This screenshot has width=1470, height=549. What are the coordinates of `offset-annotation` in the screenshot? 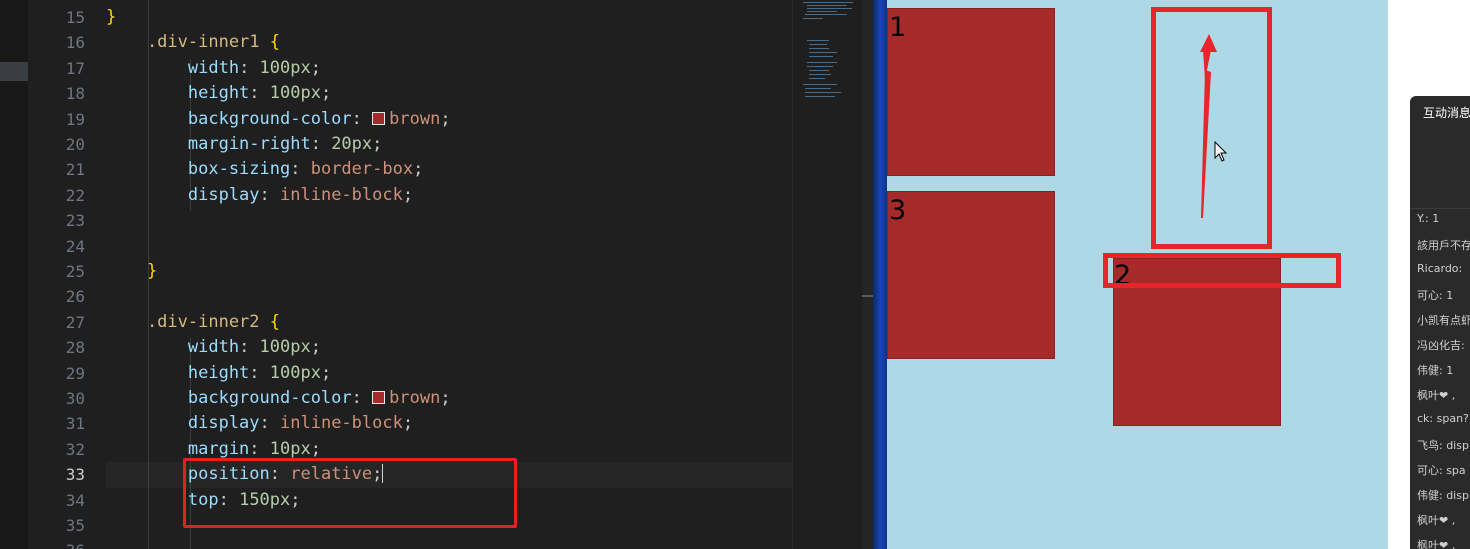 It's located at (1222, 270).